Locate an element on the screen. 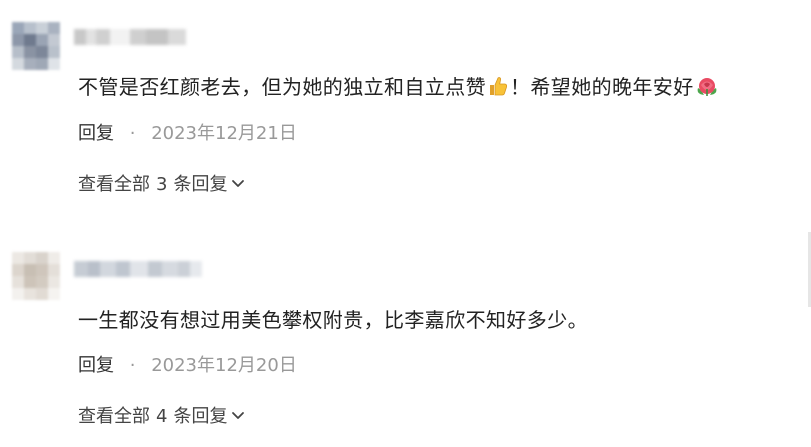  view-all-replies-button: 查看全部 4 条回复 is located at coordinates (161, 417).